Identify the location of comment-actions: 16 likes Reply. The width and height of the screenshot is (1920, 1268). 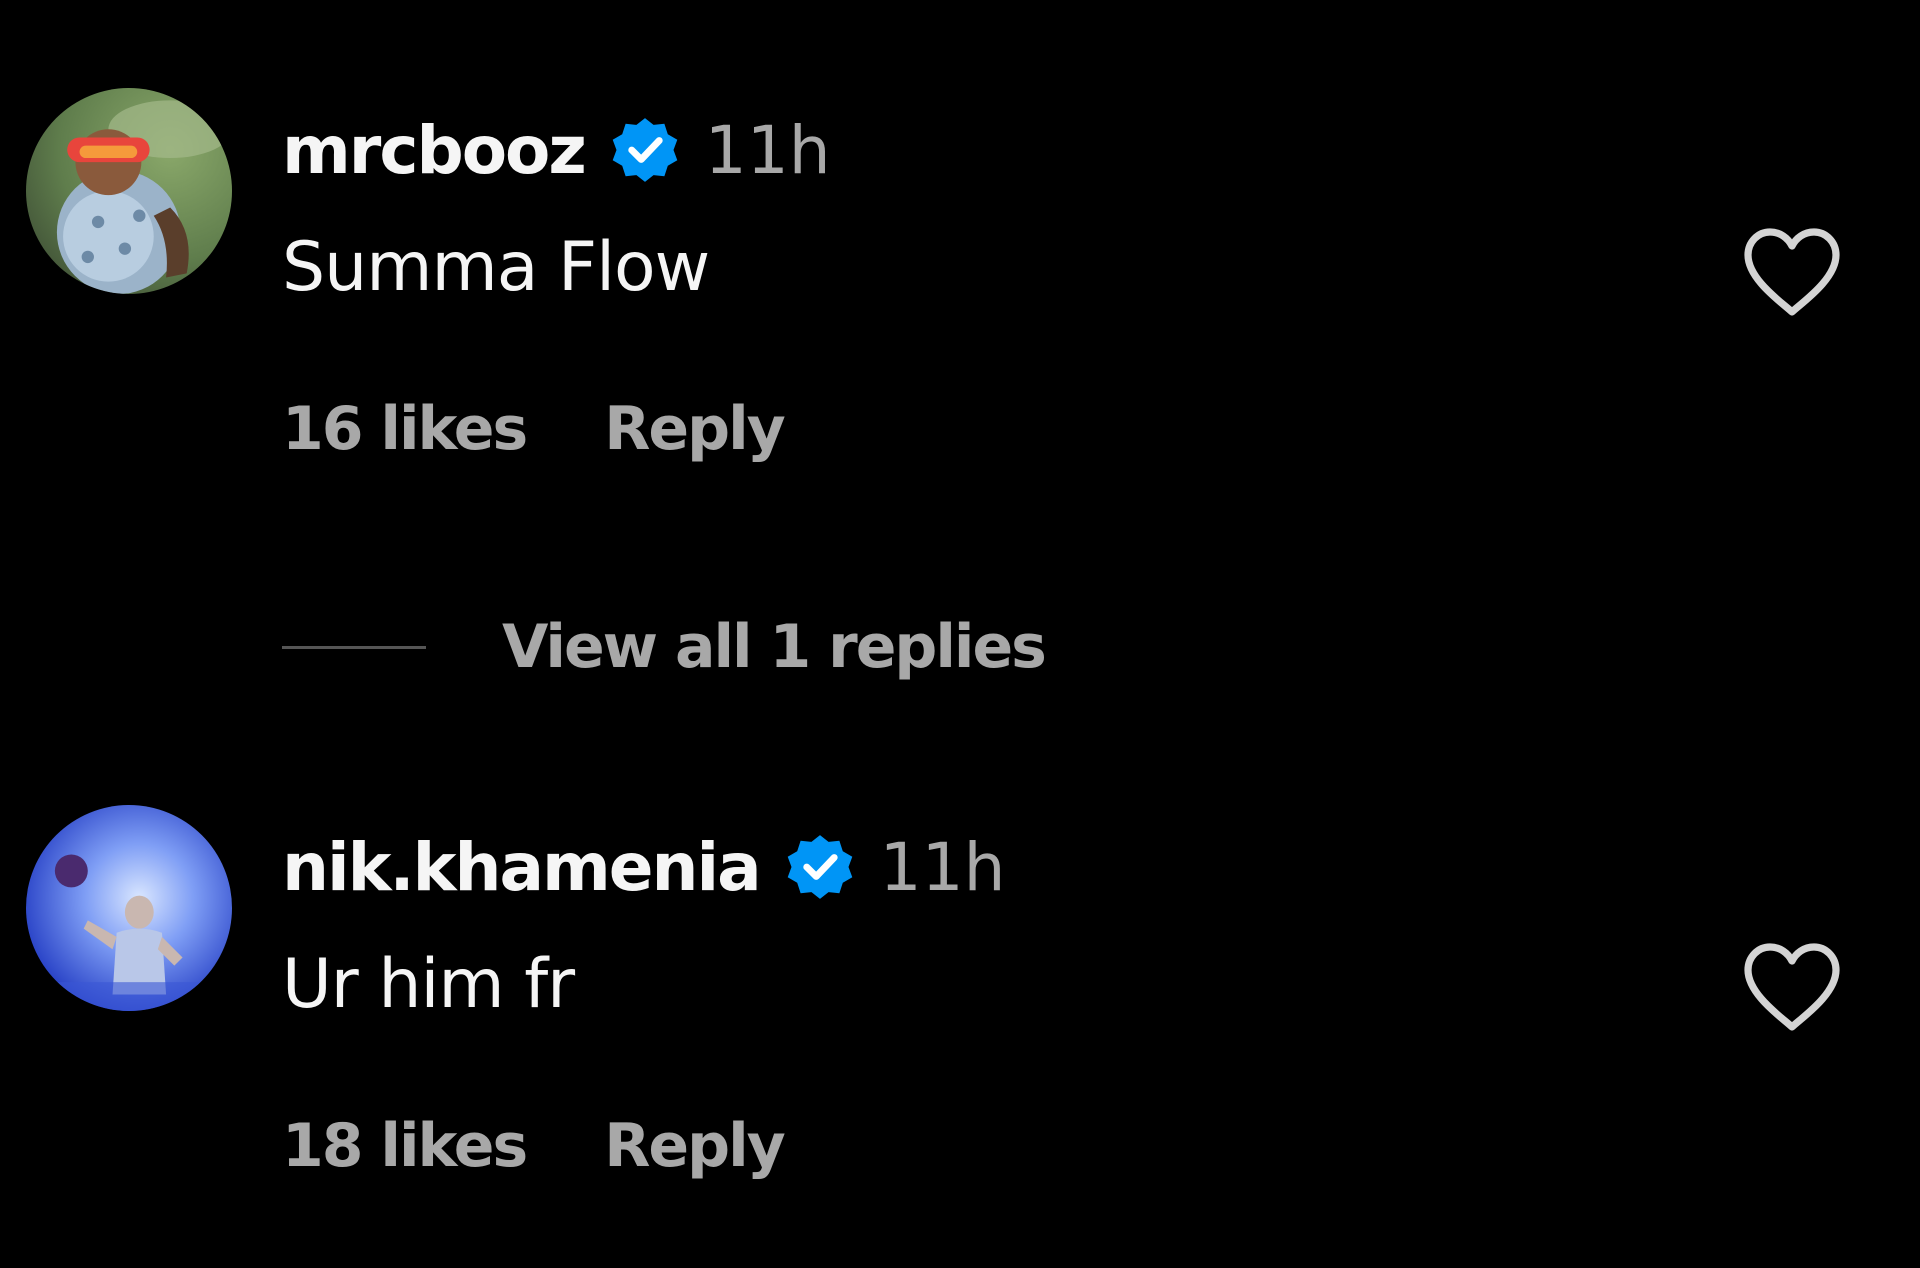
(534, 429).